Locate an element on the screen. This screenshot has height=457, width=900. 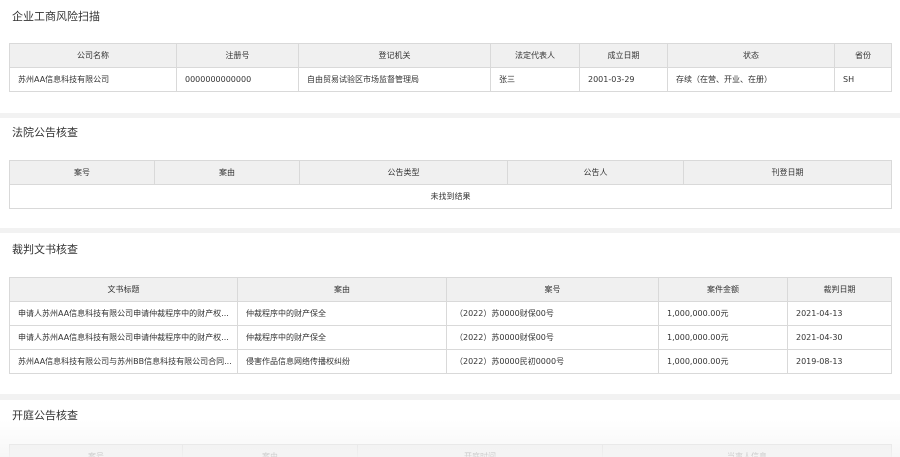
court-table-header: 案号 案由 公告类型 公告人 刊登日期 is located at coordinates (450, 172).